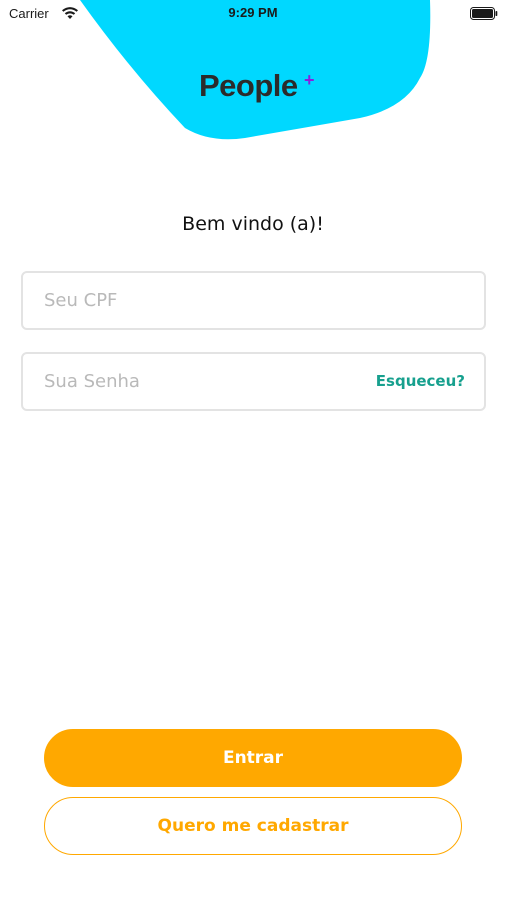 This screenshot has height=900, width=506. Describe the element at coordinates (309, 80) in the screenshot. I see `logo-plus-icon: +` at that location.